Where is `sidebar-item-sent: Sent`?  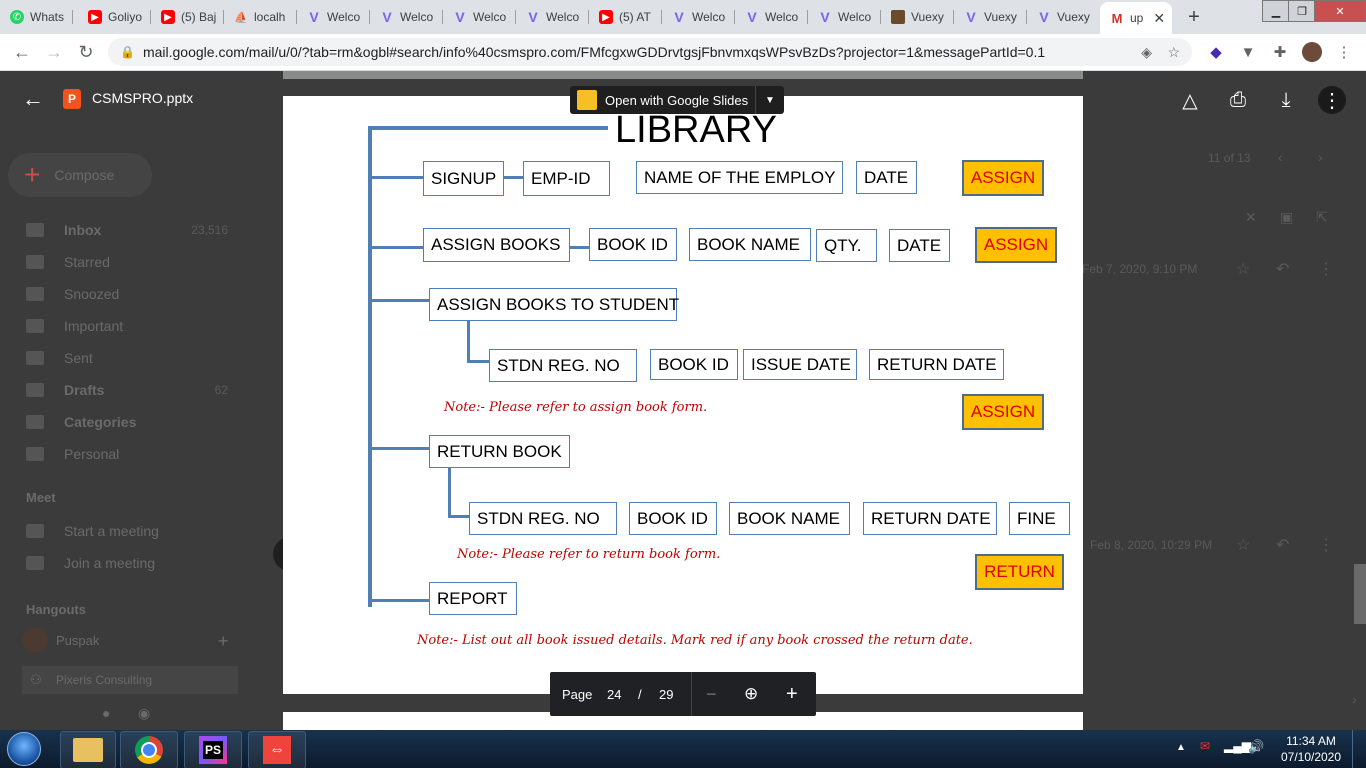 sidebar-item-sent: Sent is located at coordinates (127, 358).